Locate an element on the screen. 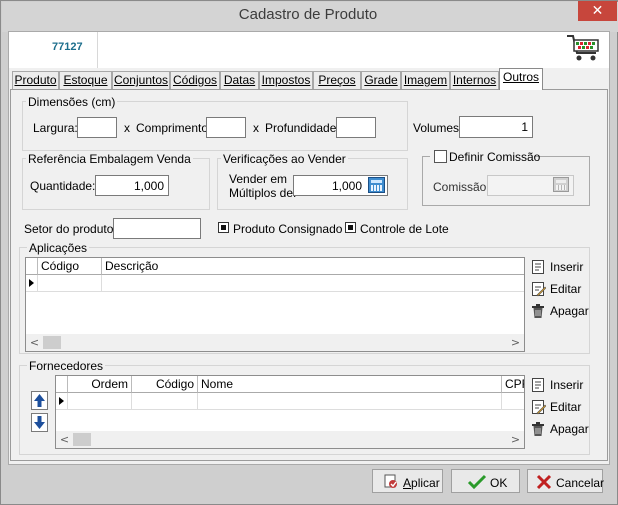 Image resolution: width=618 pixels, height=505 pixels. largura-input is located at coordinates (97, 127).